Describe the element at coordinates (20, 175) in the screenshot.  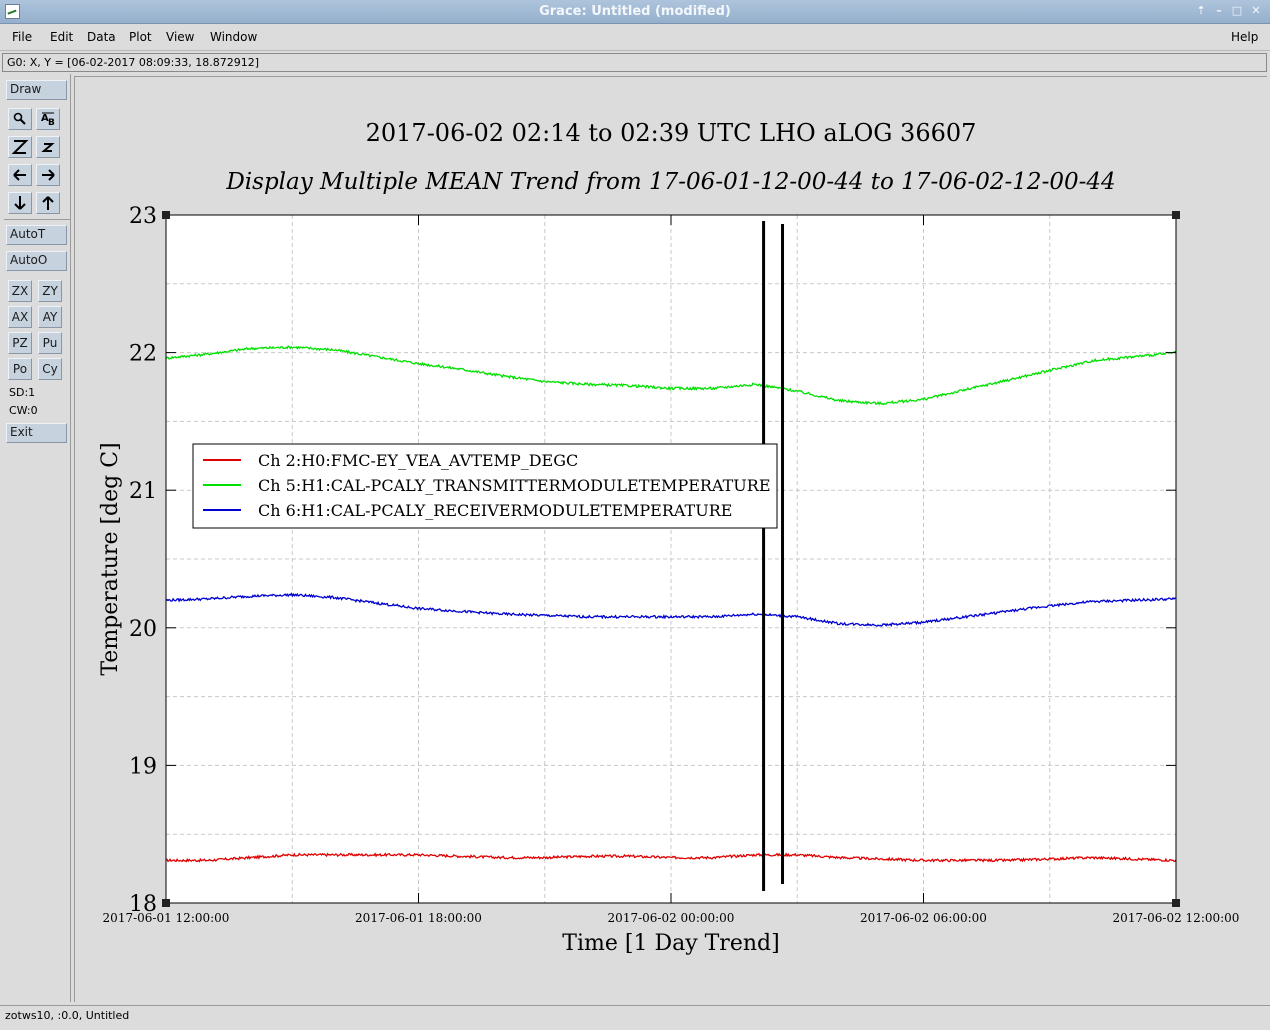
I see `scroll-left-icon` at that location.